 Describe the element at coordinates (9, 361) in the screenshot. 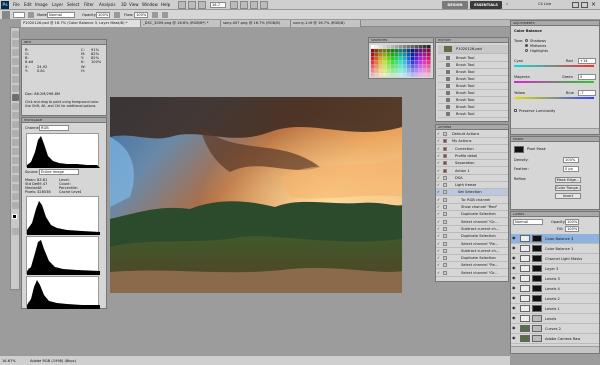

I see `status-zoom: 16.67%` at that location.